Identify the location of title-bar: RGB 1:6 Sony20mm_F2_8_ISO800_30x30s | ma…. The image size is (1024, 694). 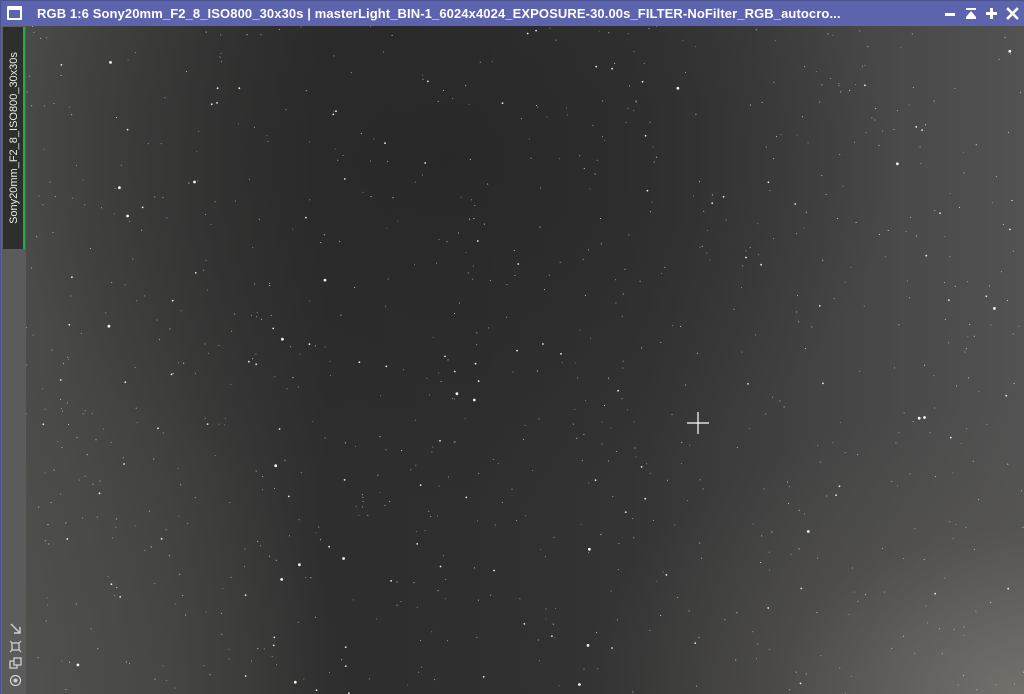
(512, 13).